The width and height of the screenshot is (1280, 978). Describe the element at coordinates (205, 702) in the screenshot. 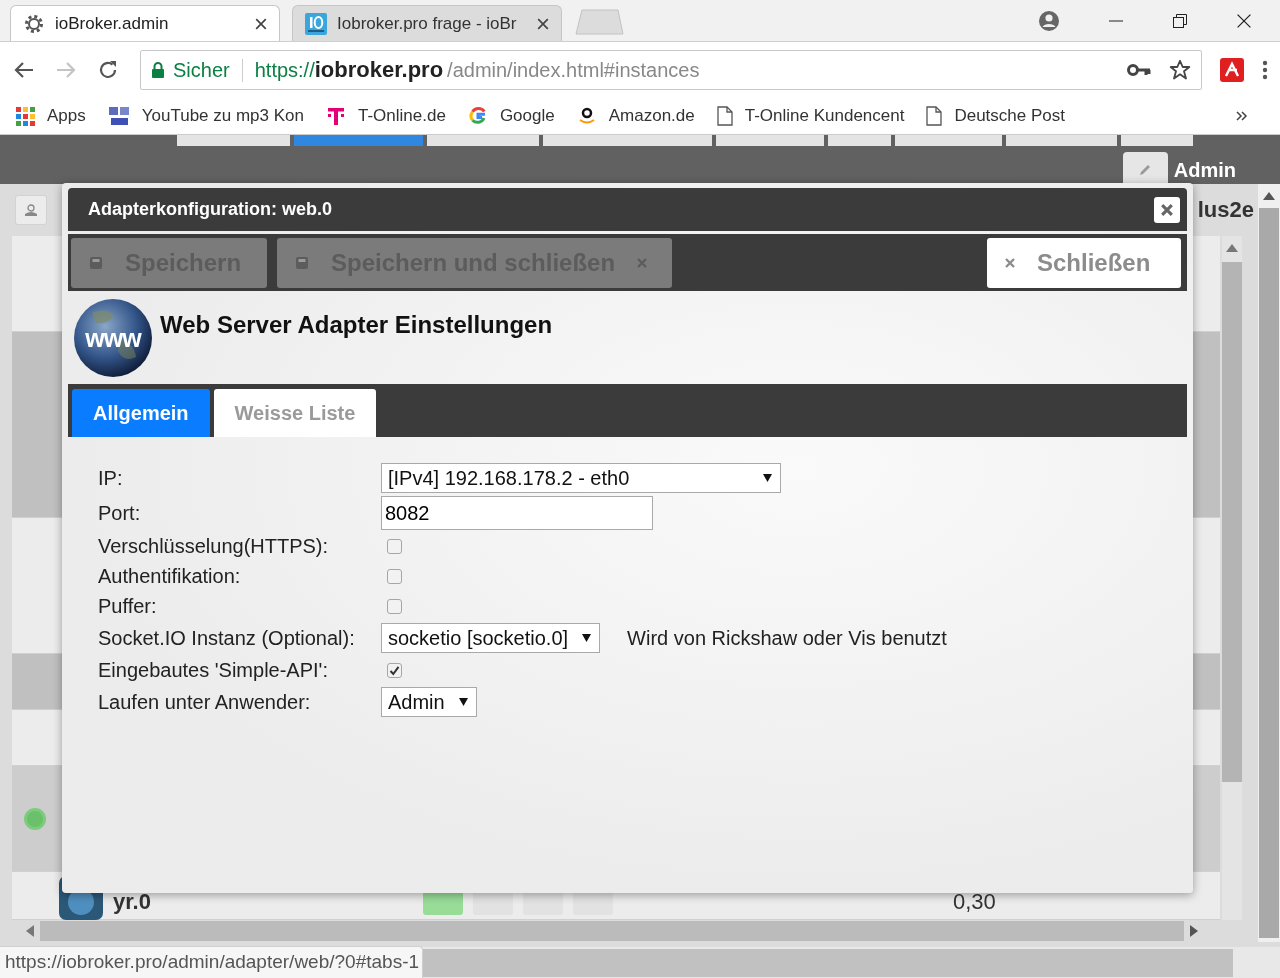

I see `field-label: Laufen unter Anwender:` at that location.